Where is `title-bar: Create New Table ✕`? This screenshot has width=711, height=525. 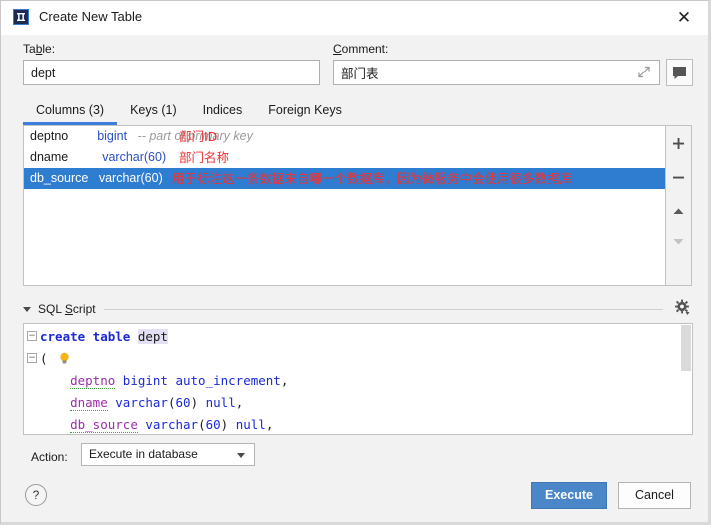
title-bar: Create New Table ✕ is located at coordinates (354, 18).